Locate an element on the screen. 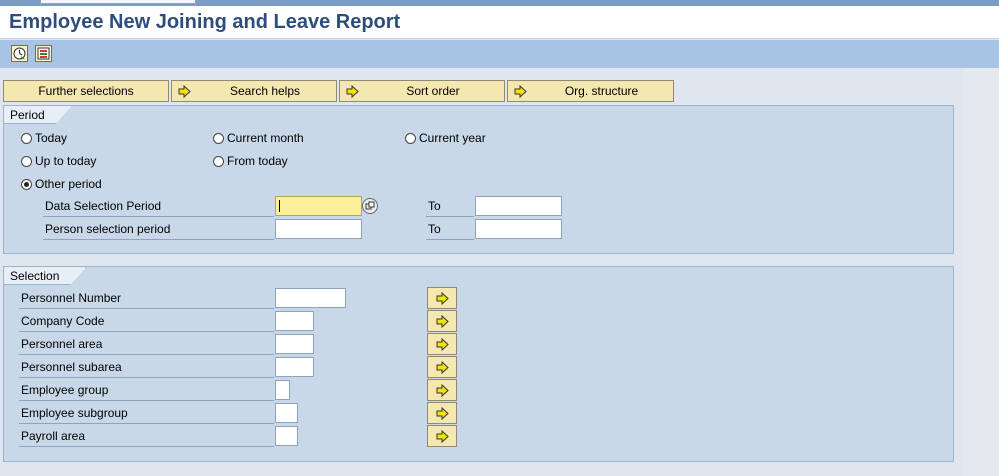  personnel-subarea-input is located at coordinates (294, 367).